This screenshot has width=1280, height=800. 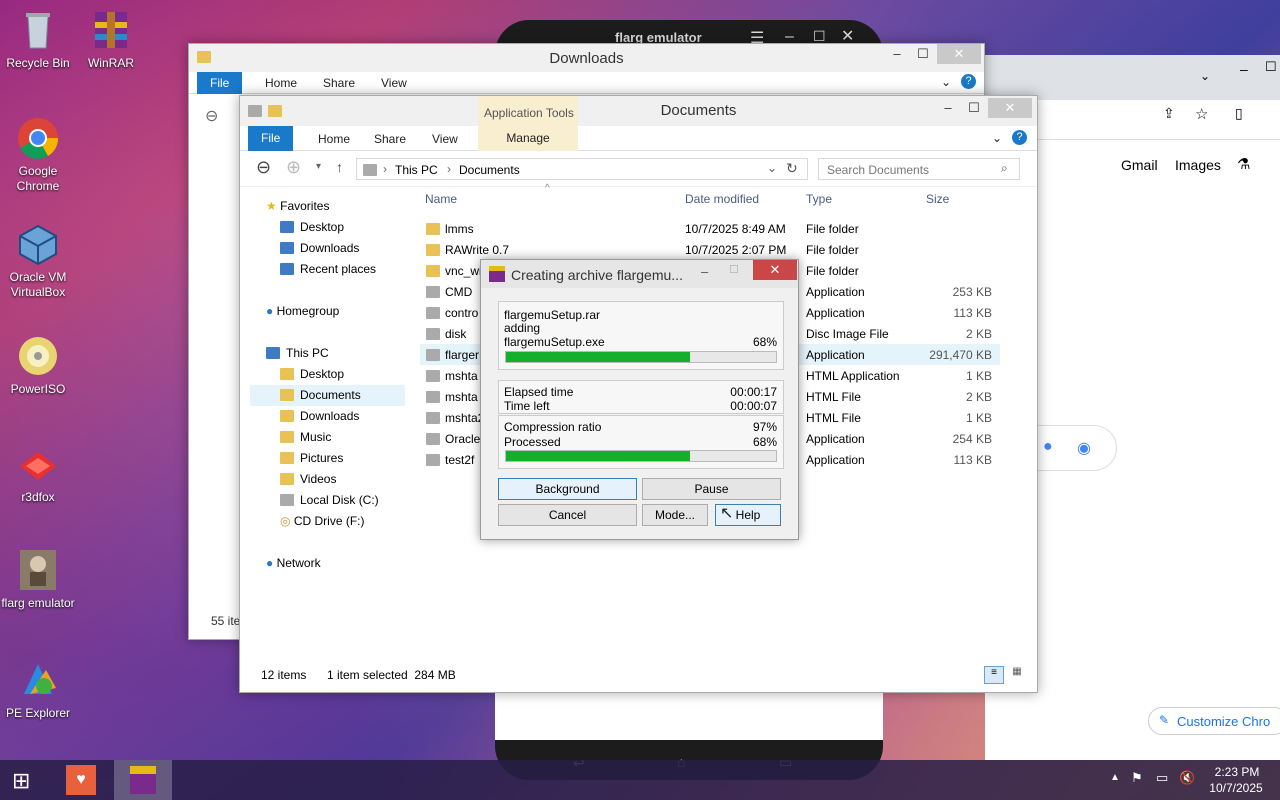 I want to click on desktop-icon-virtualbox: Oracle VM VirtualBox, so click(x=38, y=261).